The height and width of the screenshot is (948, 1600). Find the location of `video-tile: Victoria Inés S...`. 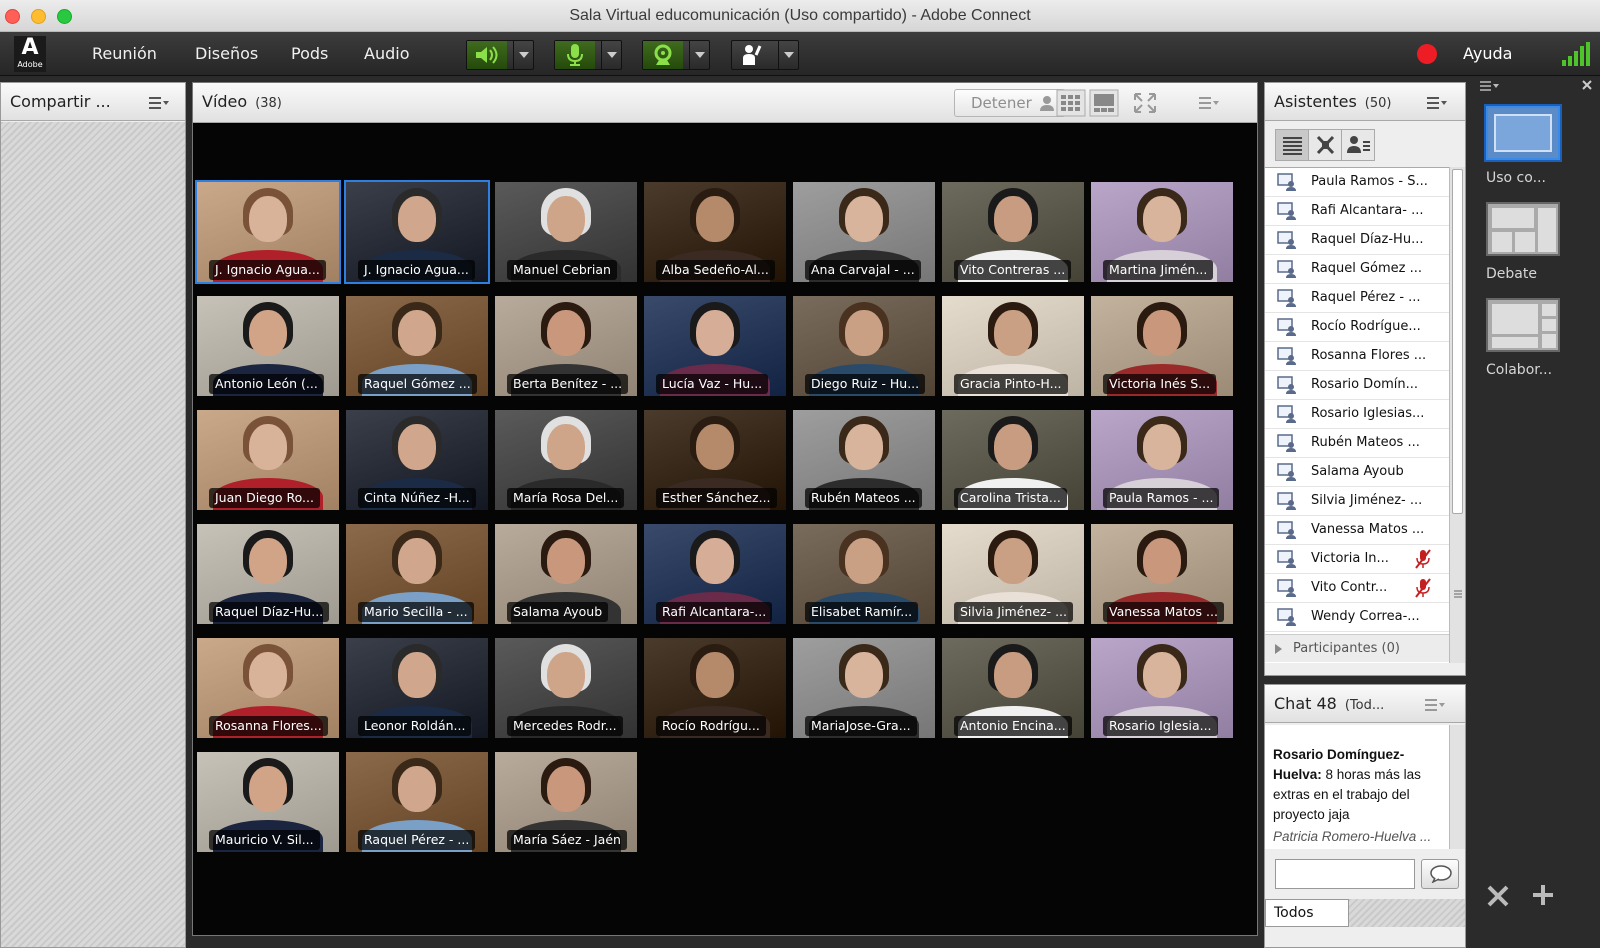

video-tile: Victoria Inés S... is located at coordinates (1162, 346).